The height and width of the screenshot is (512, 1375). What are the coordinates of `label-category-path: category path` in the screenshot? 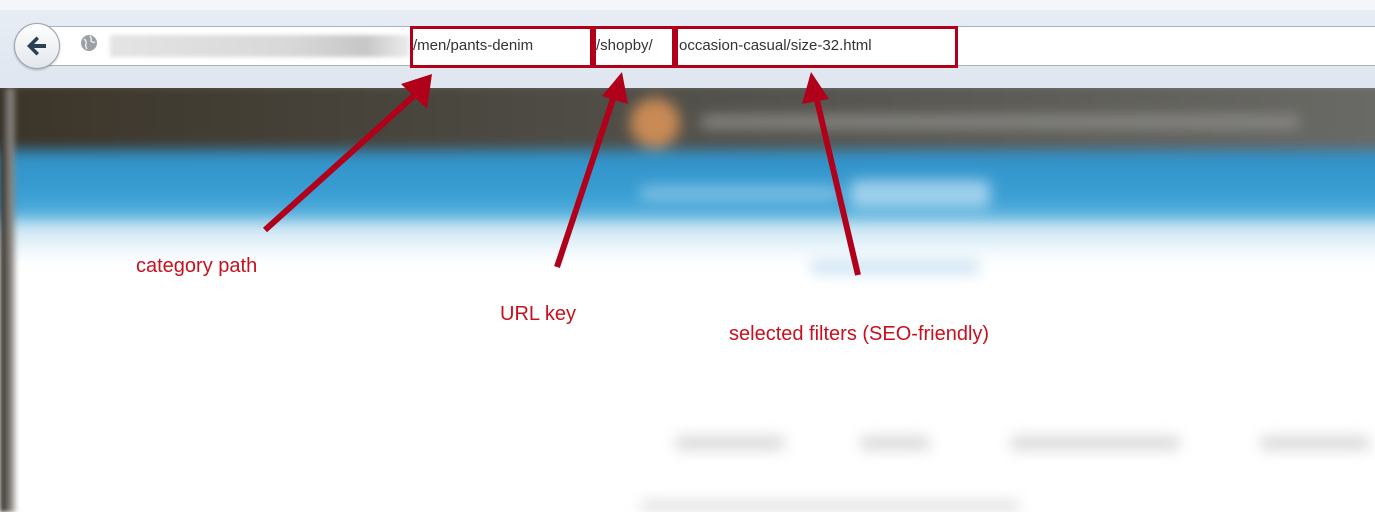 It's located at (197, 266).